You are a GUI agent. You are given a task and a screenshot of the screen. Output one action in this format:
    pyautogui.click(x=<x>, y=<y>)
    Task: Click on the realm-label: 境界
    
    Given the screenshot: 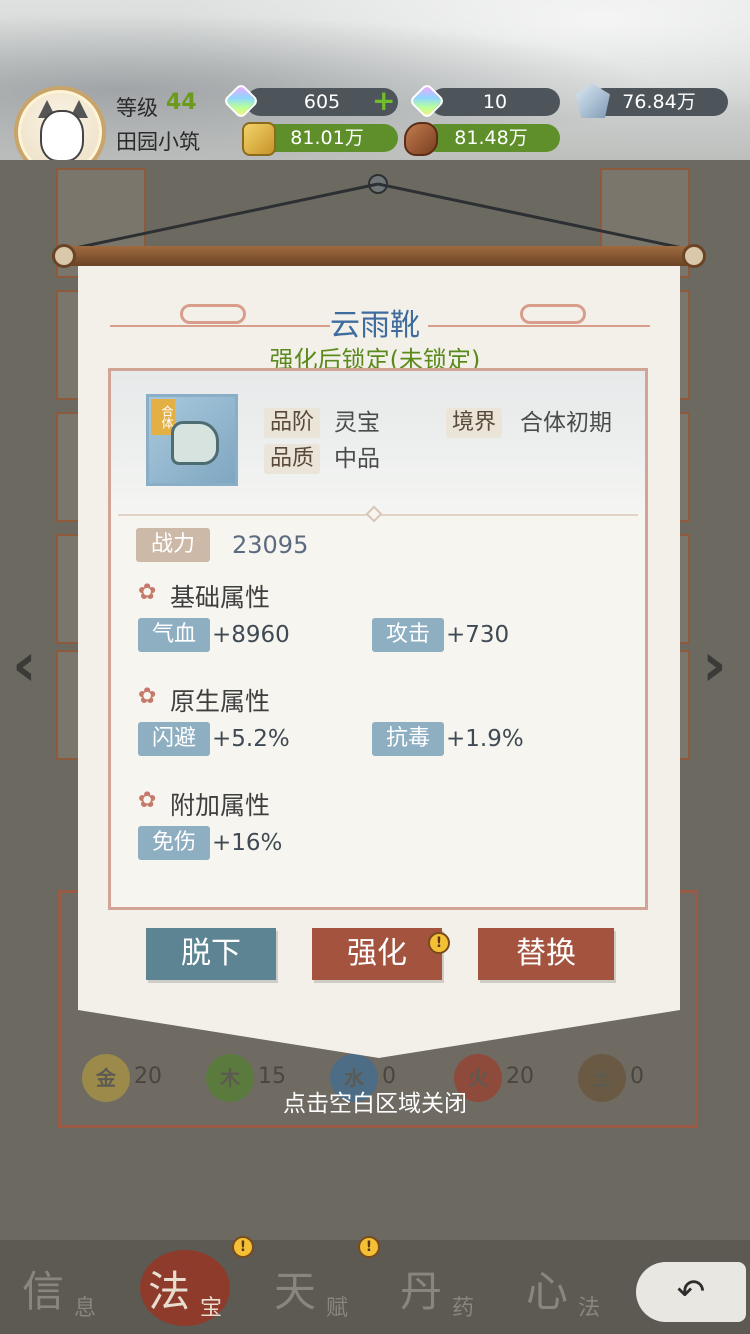 What is the action you would take?
    pyautogui.click(x=474, y=423)
    